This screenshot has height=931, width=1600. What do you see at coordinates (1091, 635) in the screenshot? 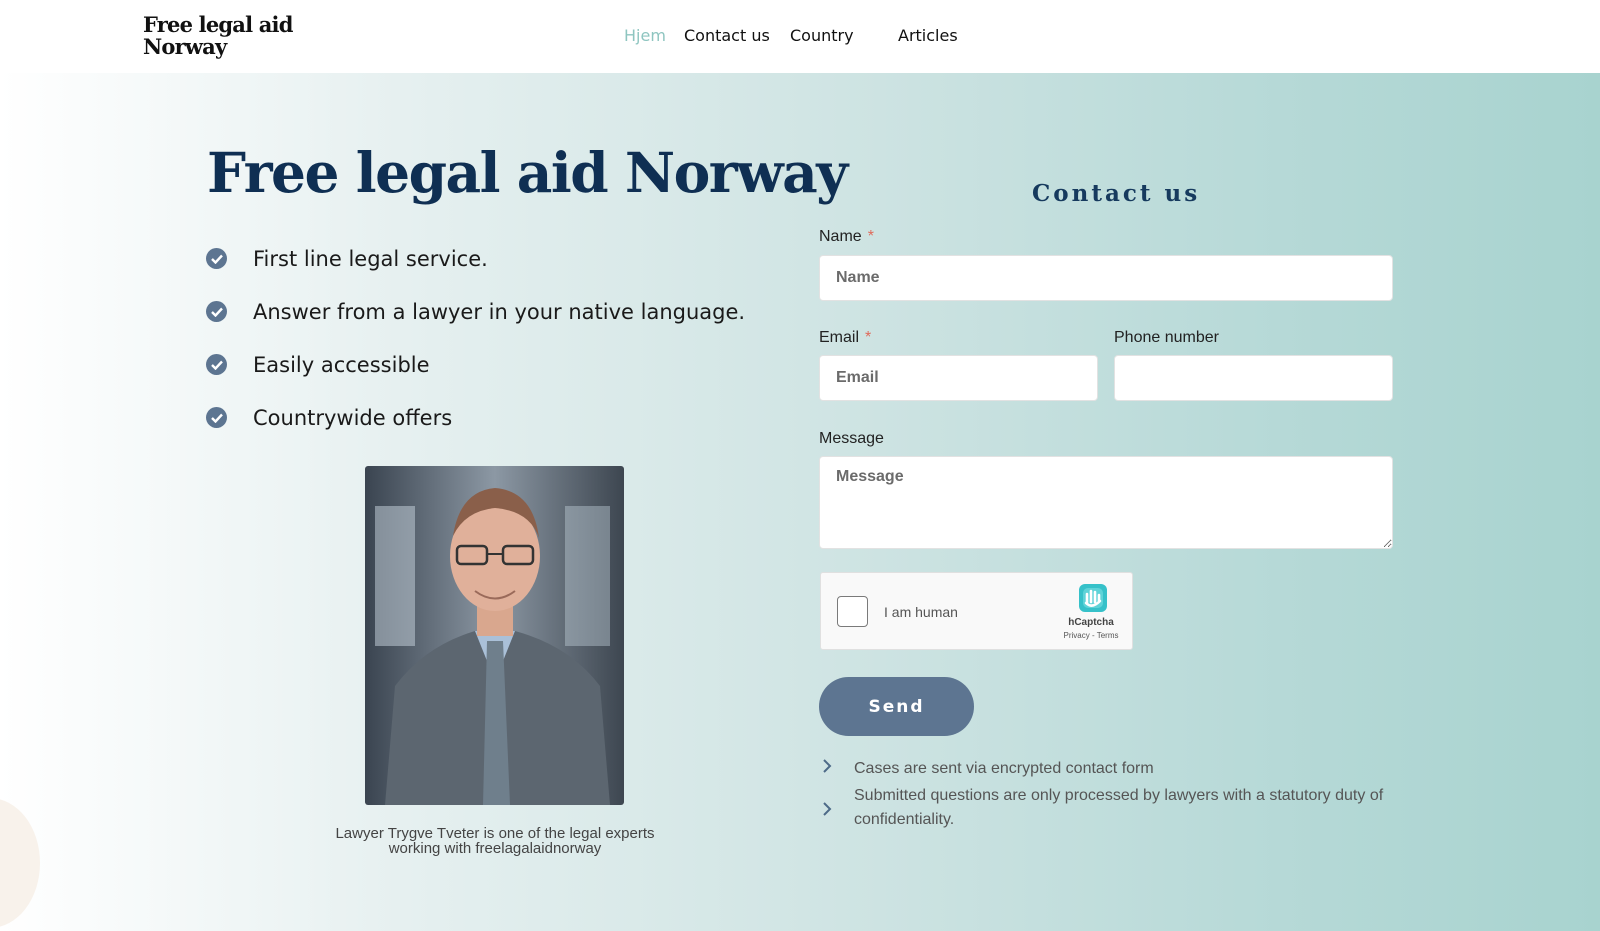
I see `captcha-links: Privacy - Terms` at bounding box center [1091, 635].